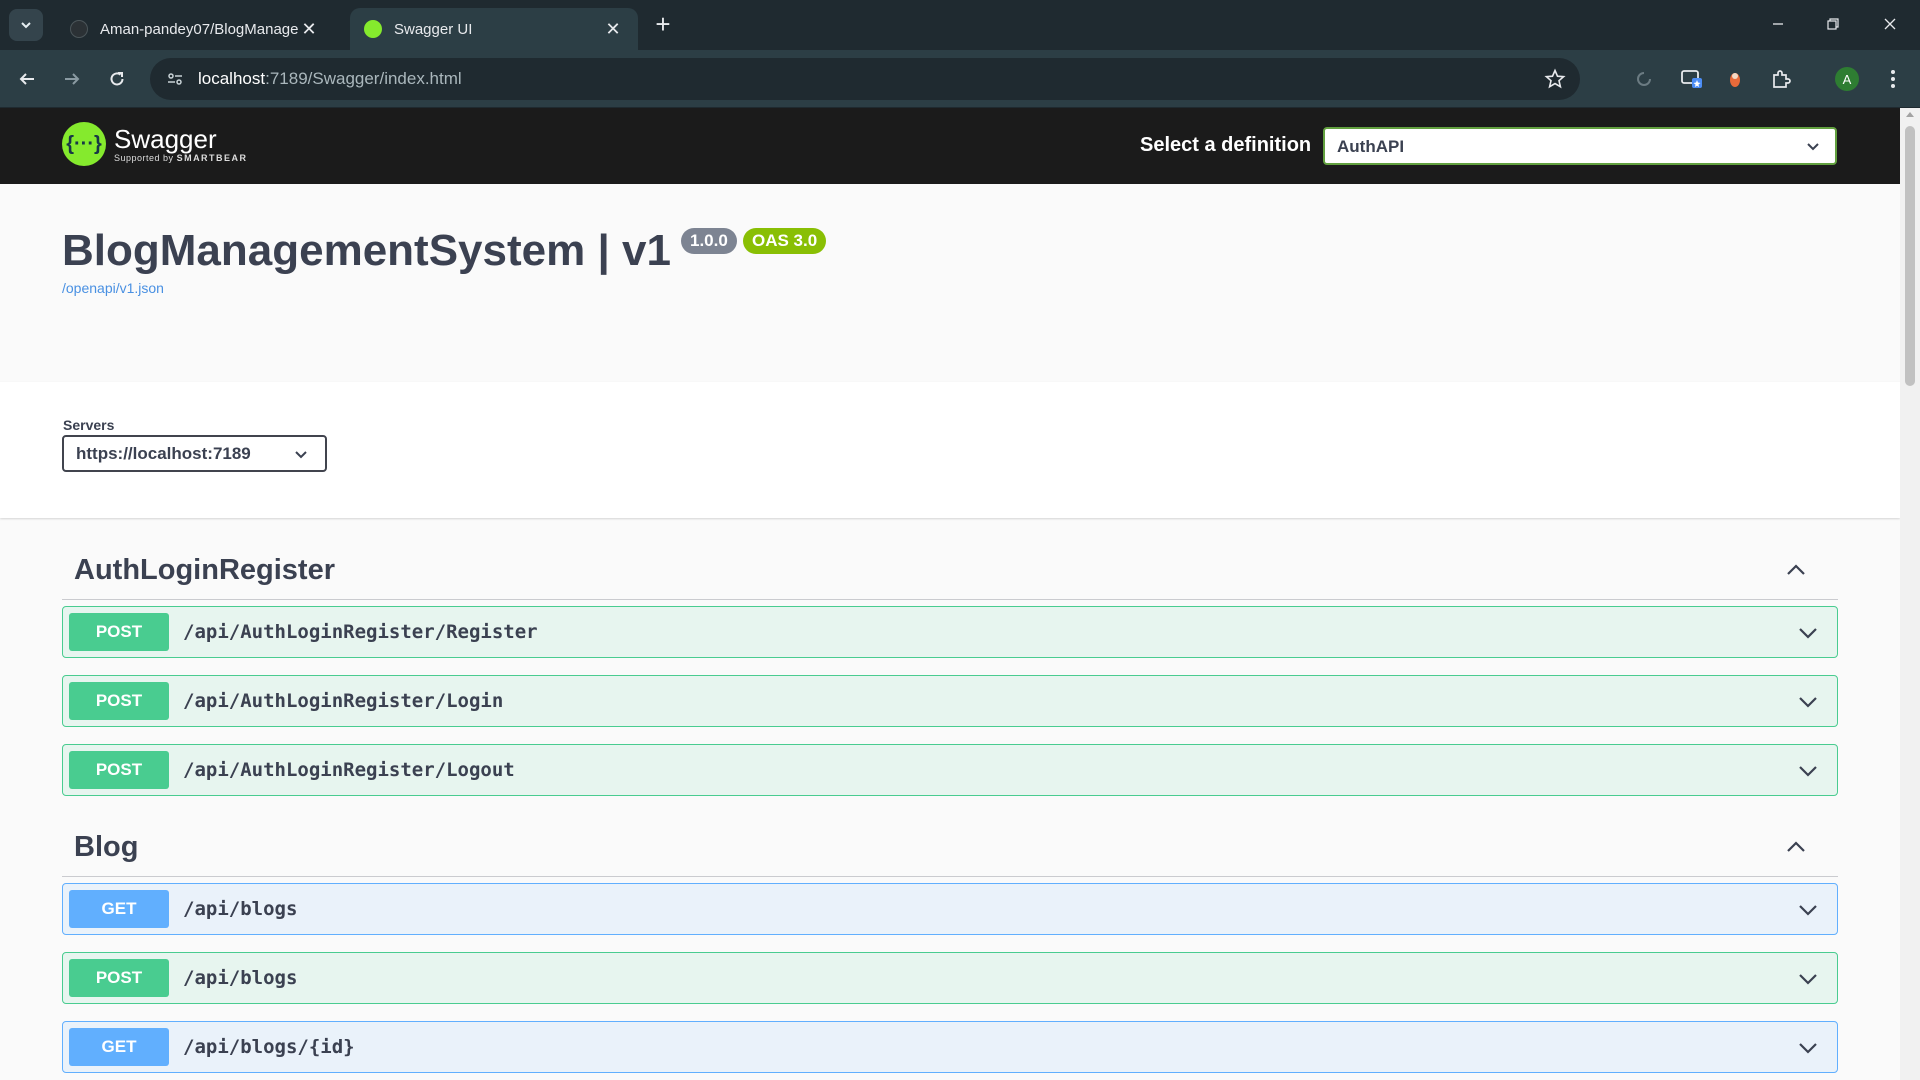  I want to click on operation-row: POST /api/blogs, so click(950, 978).